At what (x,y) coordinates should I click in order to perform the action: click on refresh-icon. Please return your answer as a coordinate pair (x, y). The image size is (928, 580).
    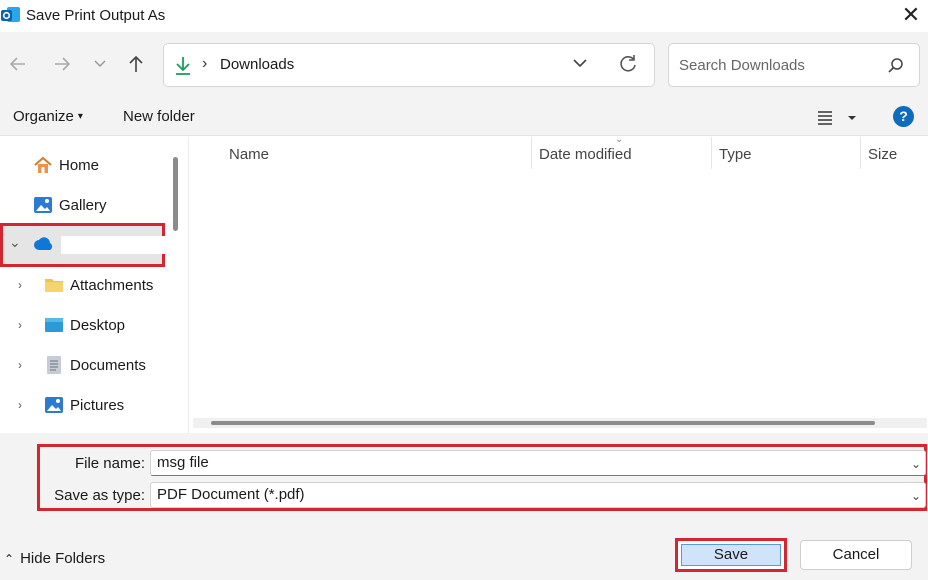
    Looking at the image, I should click on (628, 63).